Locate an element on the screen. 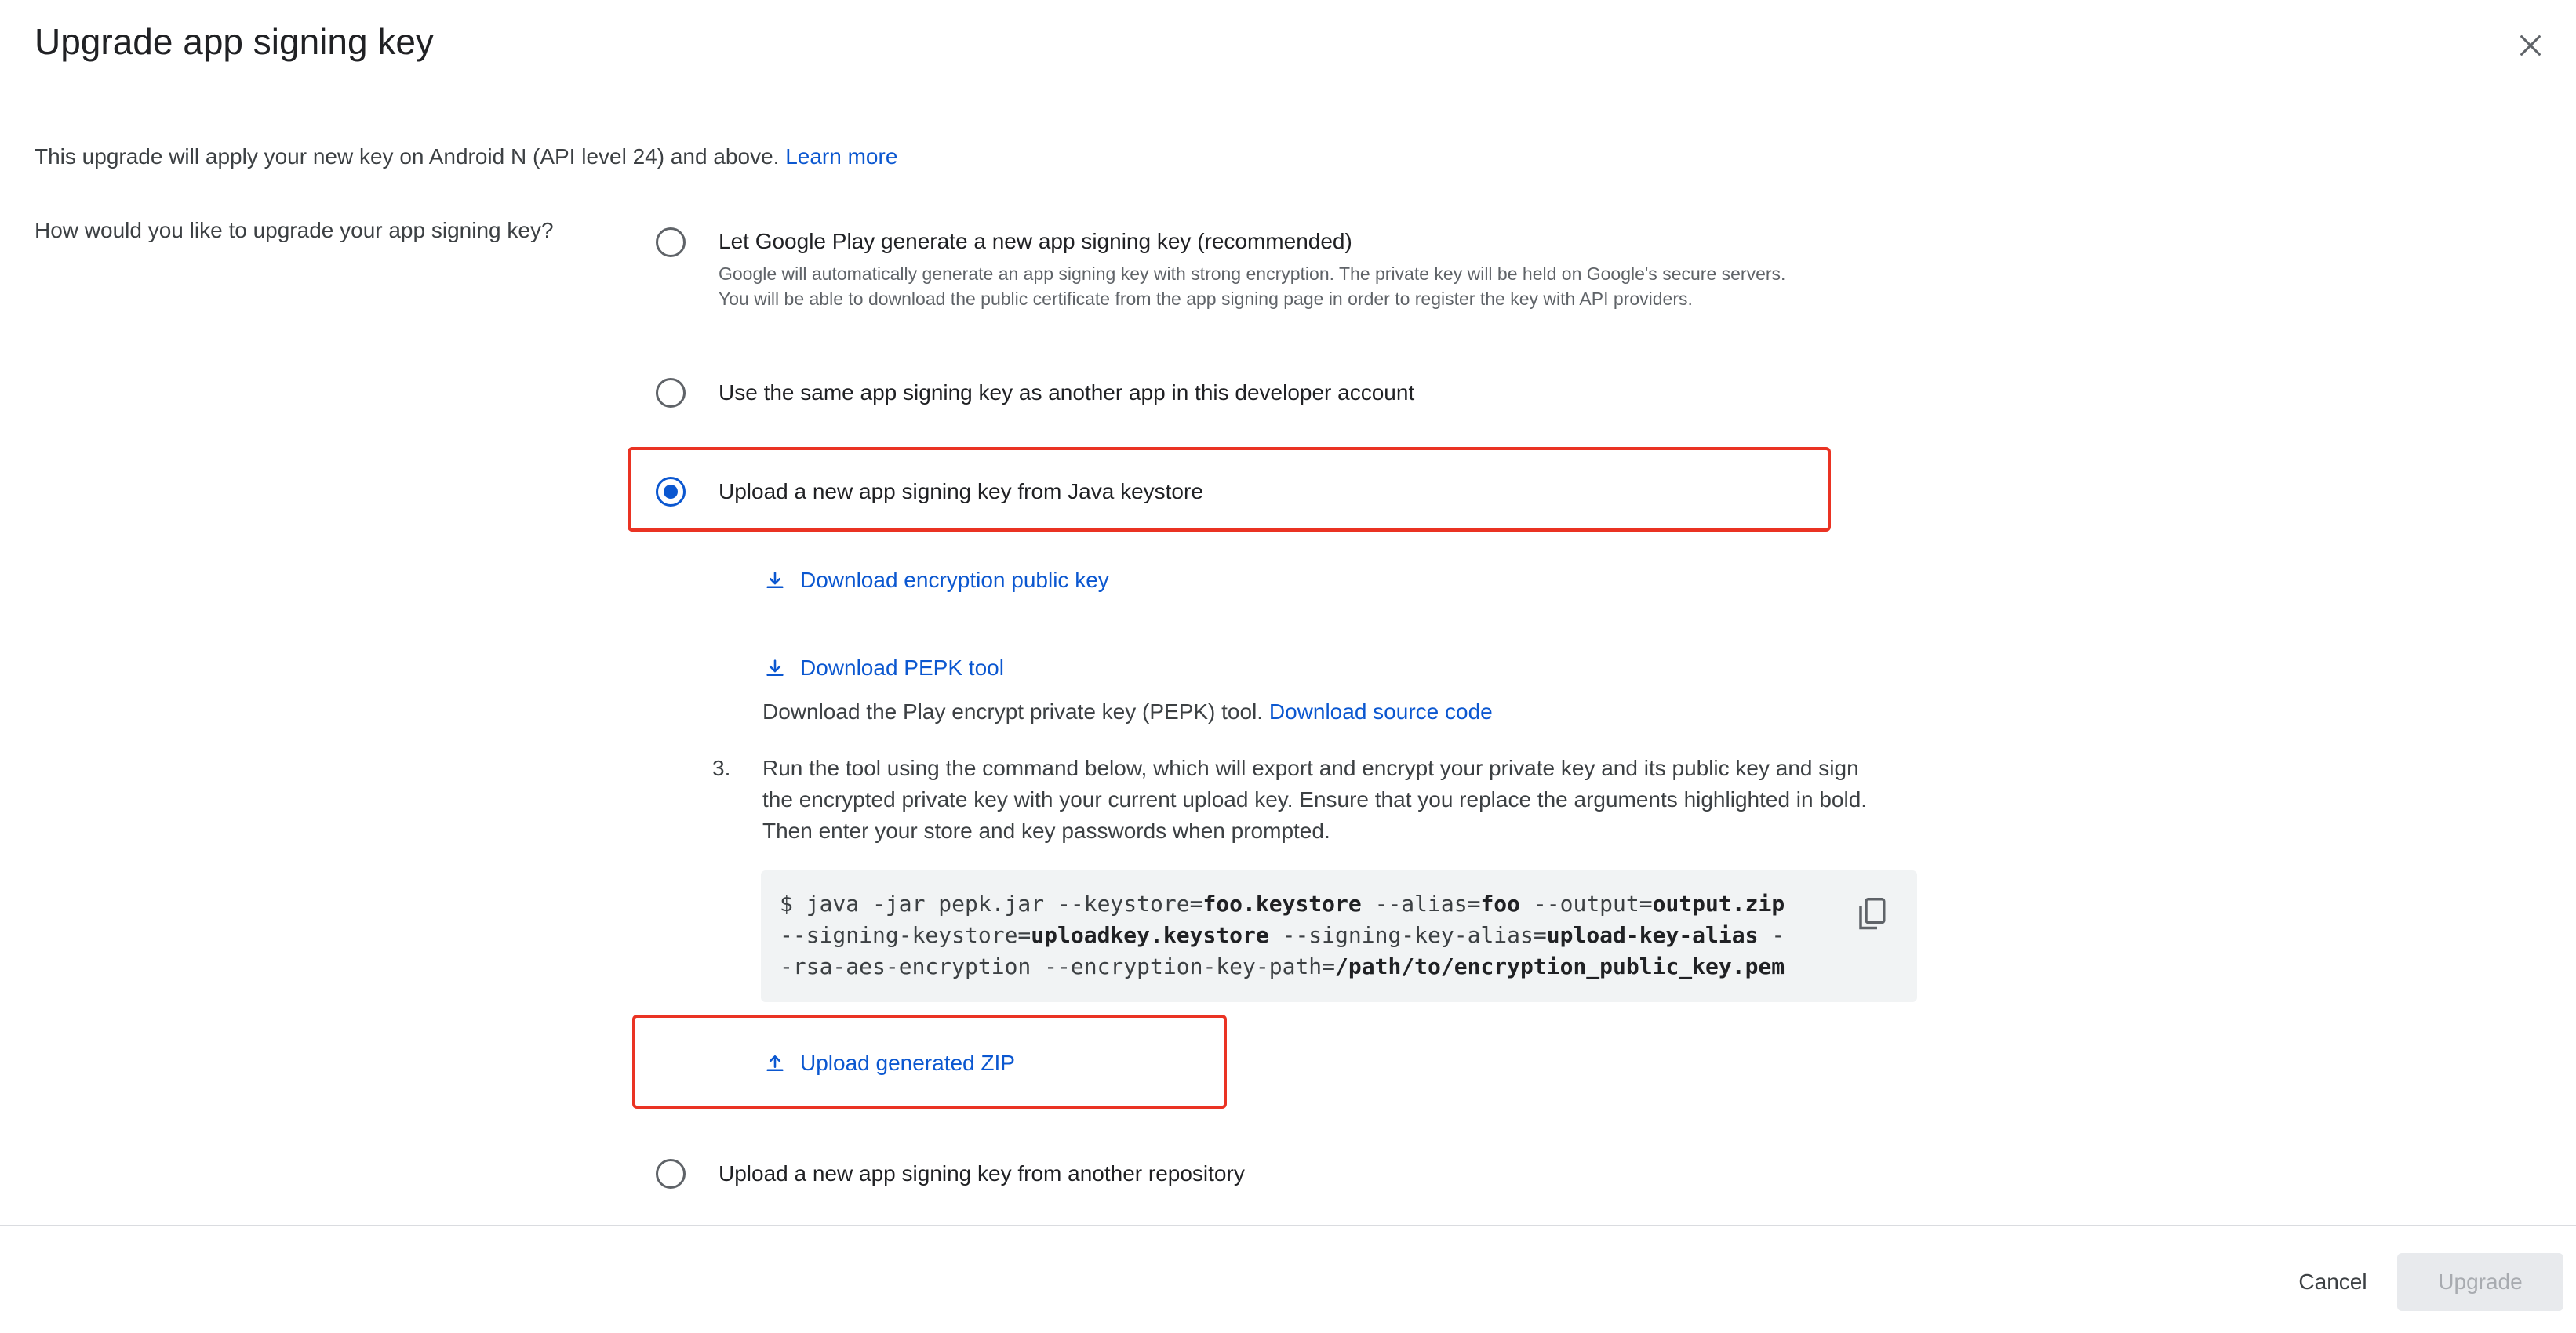  upload-generated-zip-label: Upload generated ZIP is located at coordinates (907, 1063).